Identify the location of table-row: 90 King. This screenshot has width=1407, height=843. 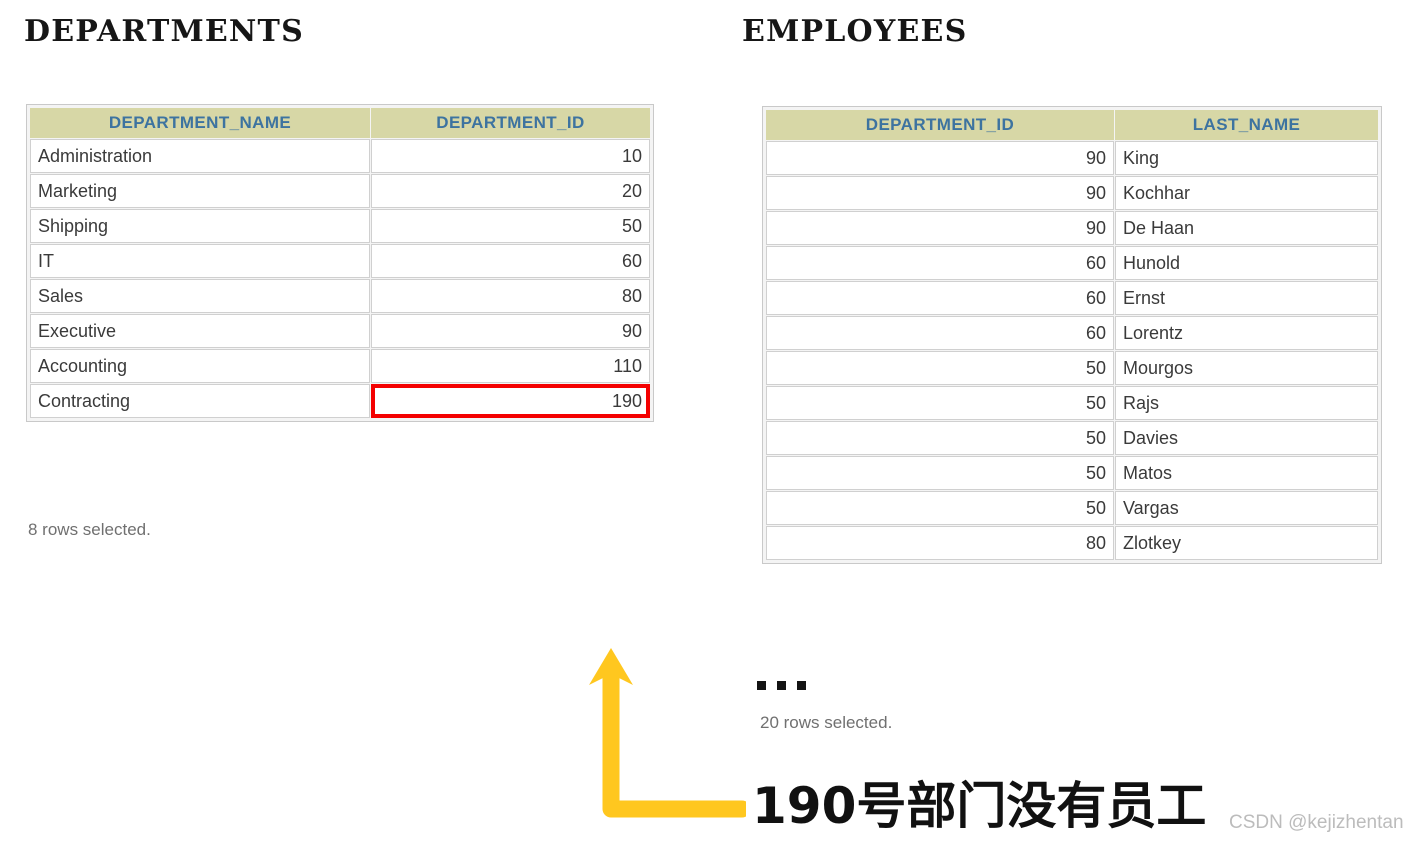
(1072, 158).